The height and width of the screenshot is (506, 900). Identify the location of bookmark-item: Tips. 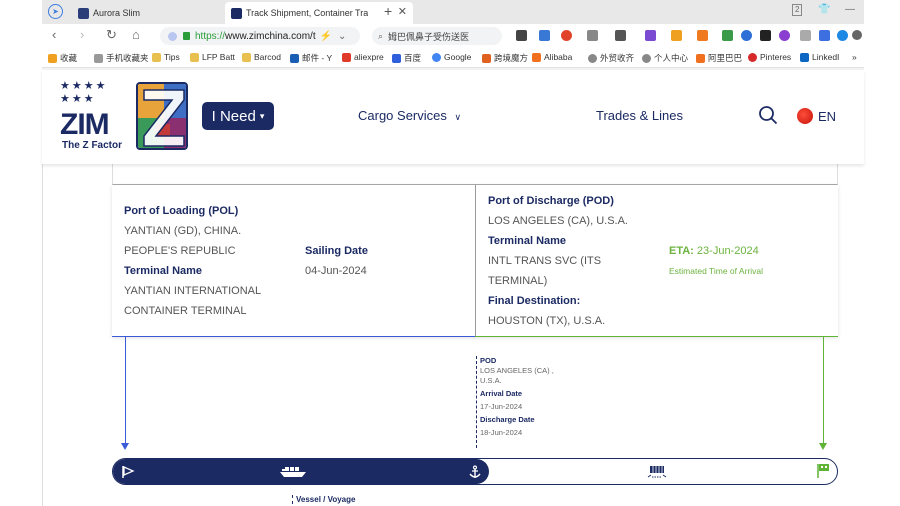
(171, 57).